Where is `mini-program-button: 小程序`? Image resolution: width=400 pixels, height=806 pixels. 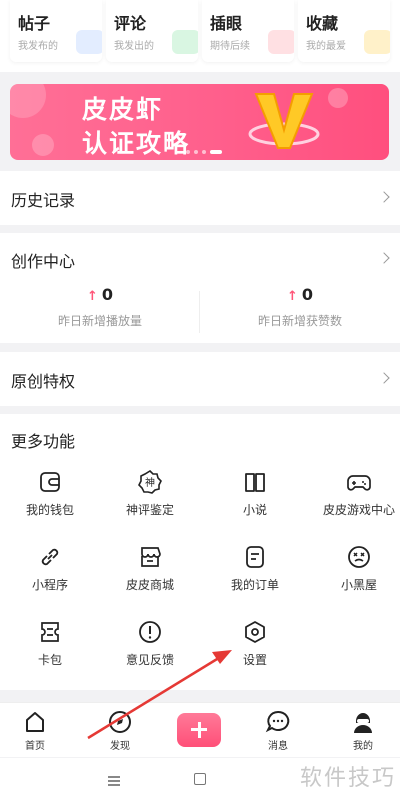 mini-program-button: 小程序 is located at coordinates (50, 569).